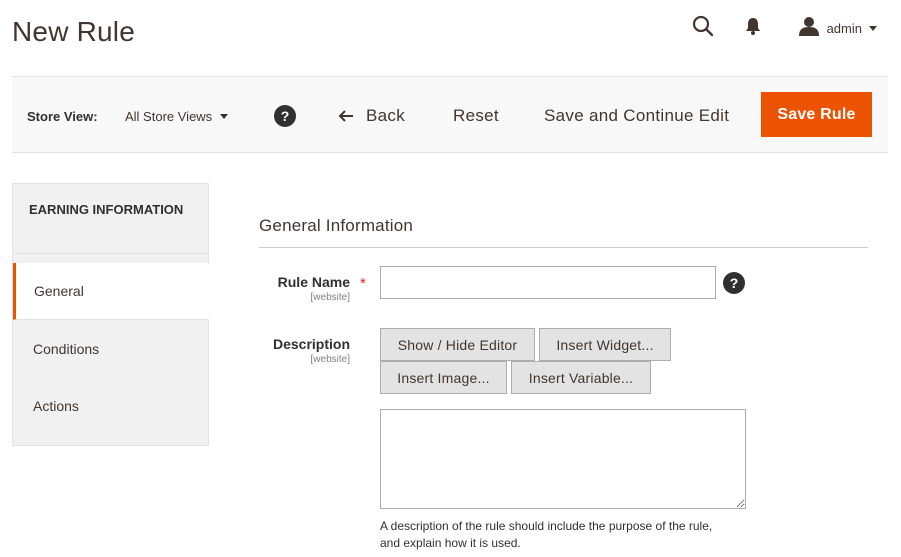  I want to click on chevron-down-icon, so click(873, 28).